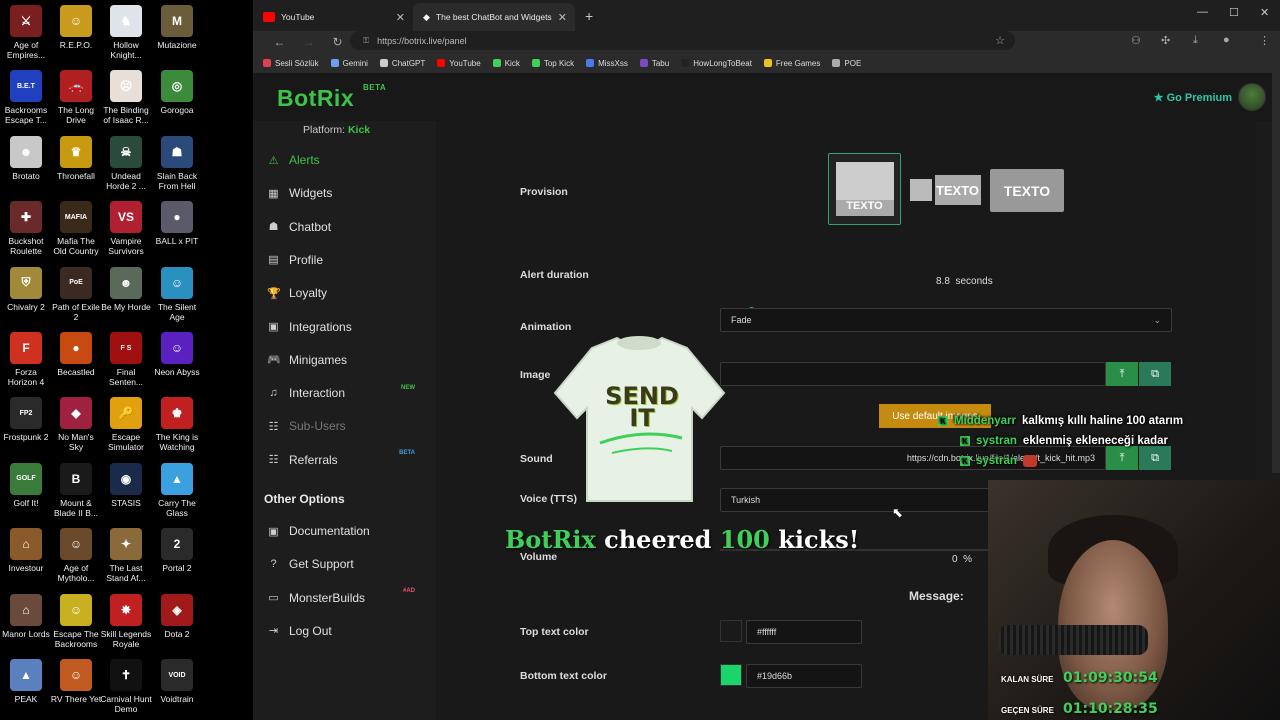 Image resolution: width=1280 pixels, height=720 pixels. What do you see at coordinates (26, 485) in the screenshot?
I see `desktop-icon: GOLF Golf It!` at bounding box center [26, 485].